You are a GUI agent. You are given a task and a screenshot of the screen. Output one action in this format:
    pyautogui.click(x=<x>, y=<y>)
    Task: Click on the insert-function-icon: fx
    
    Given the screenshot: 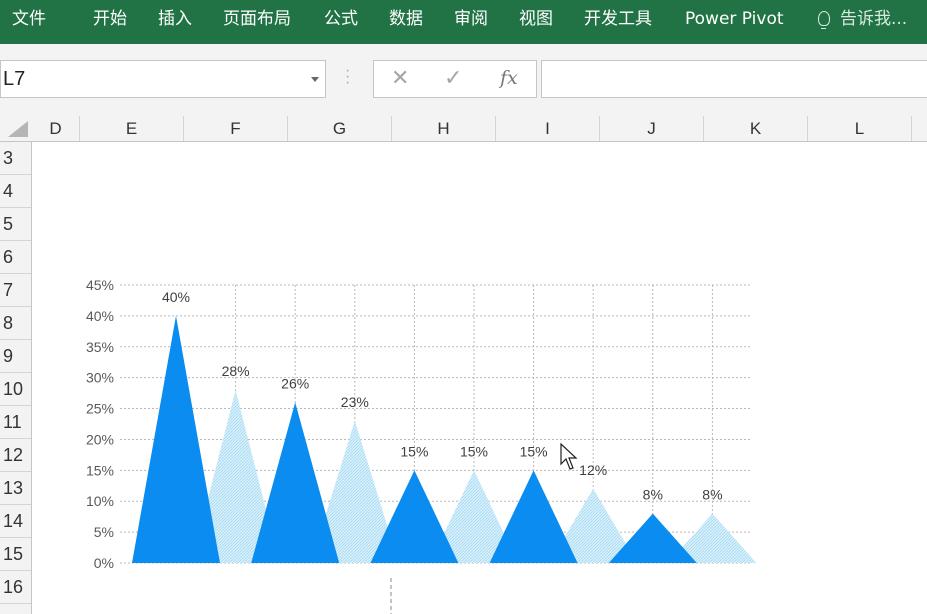 What is the action you would take?
    pyautogui.click(x=509, y=78)
    